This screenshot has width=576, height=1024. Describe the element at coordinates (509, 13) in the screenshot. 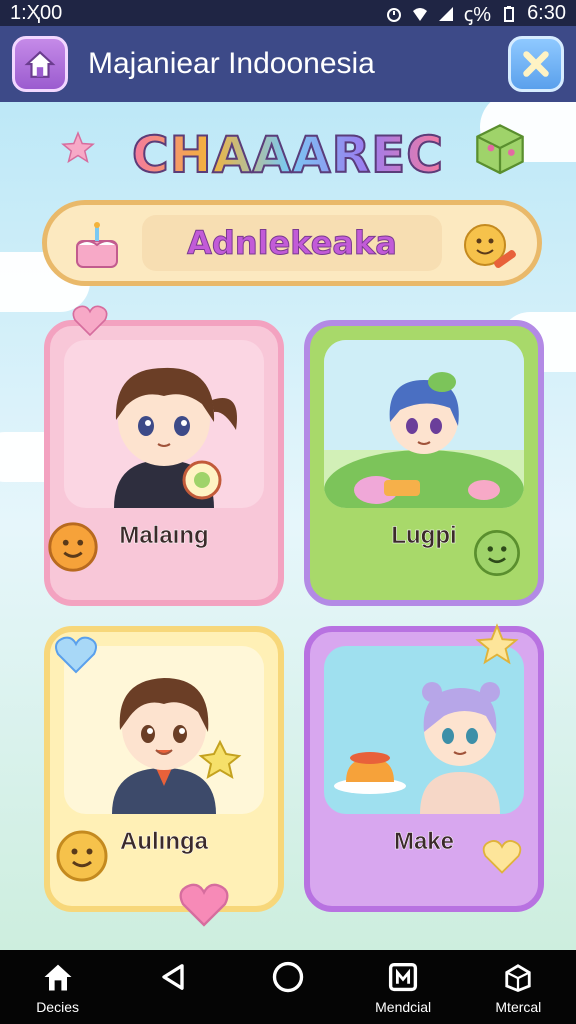

I see `battery-icon` at that location.